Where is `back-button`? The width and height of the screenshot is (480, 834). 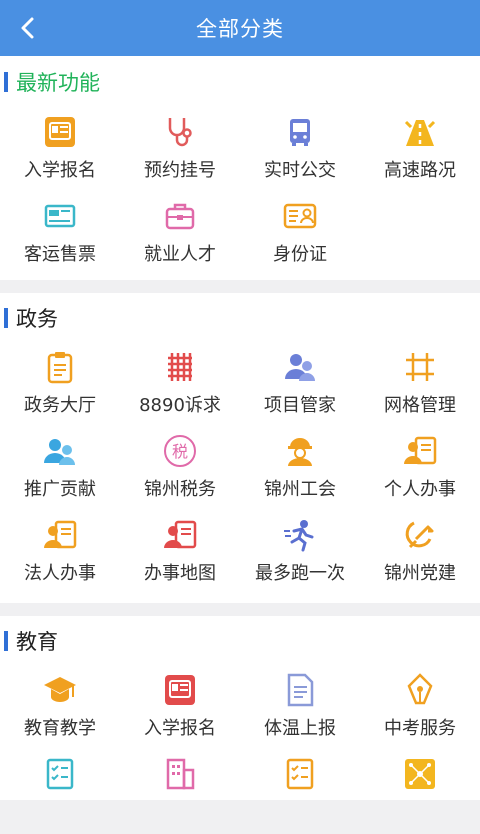 back-button is located at coordinates (28, 28).